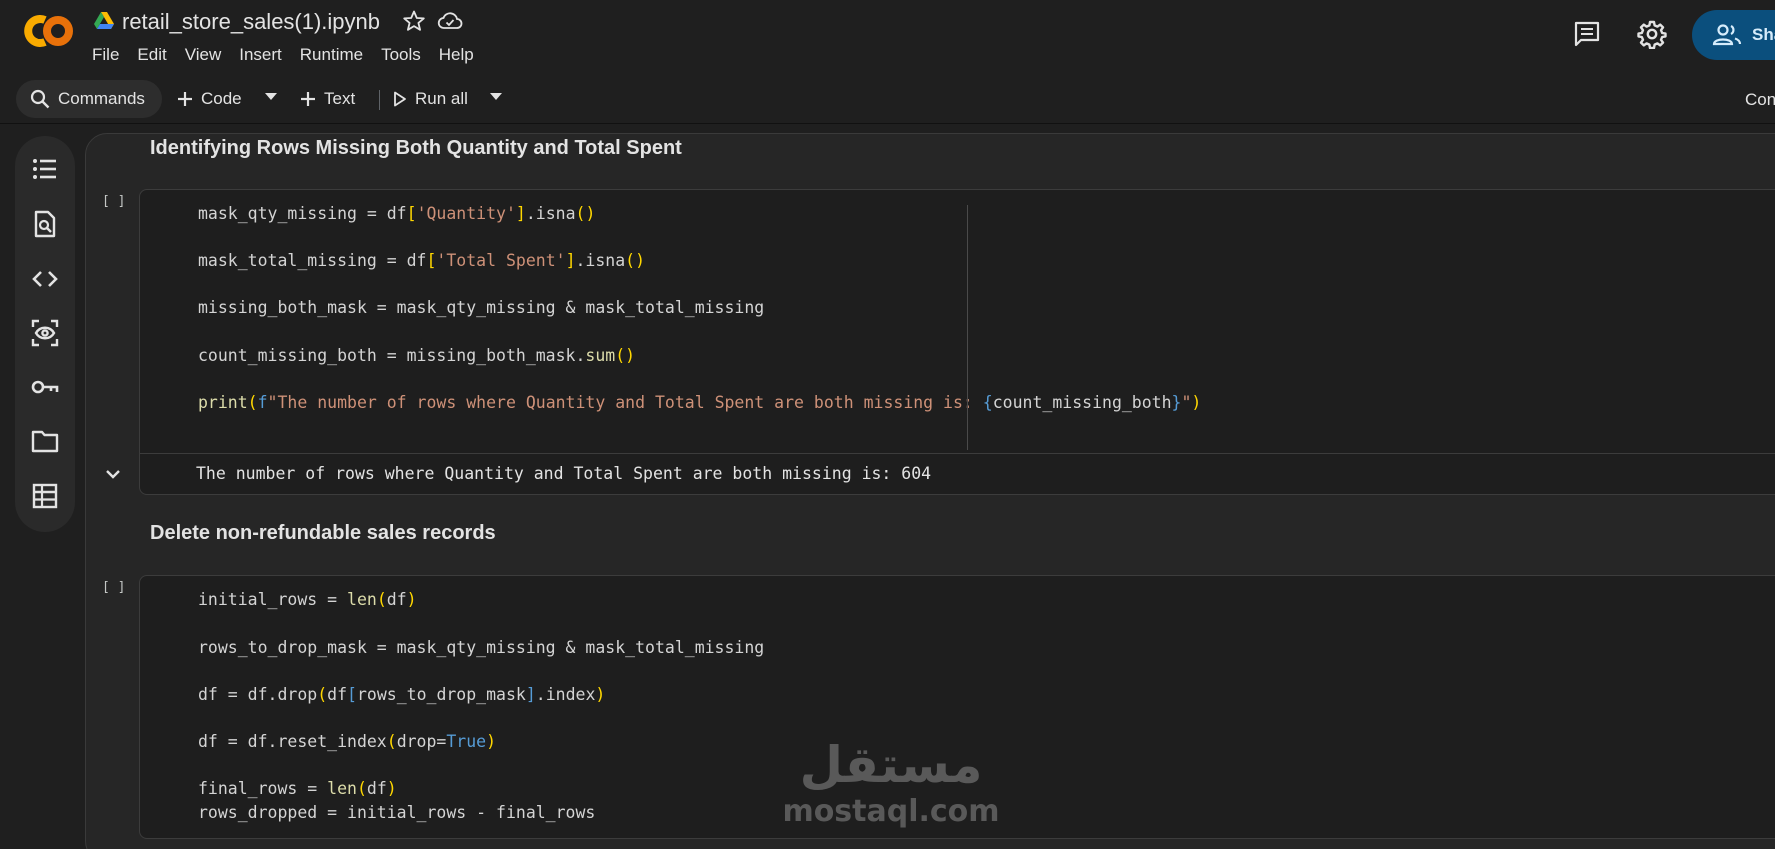 This screenshot has width=1775, height=849. Describe the element at coordinates (265, 55) in the screenshot. I see `menu-insert: Insert` at that location.